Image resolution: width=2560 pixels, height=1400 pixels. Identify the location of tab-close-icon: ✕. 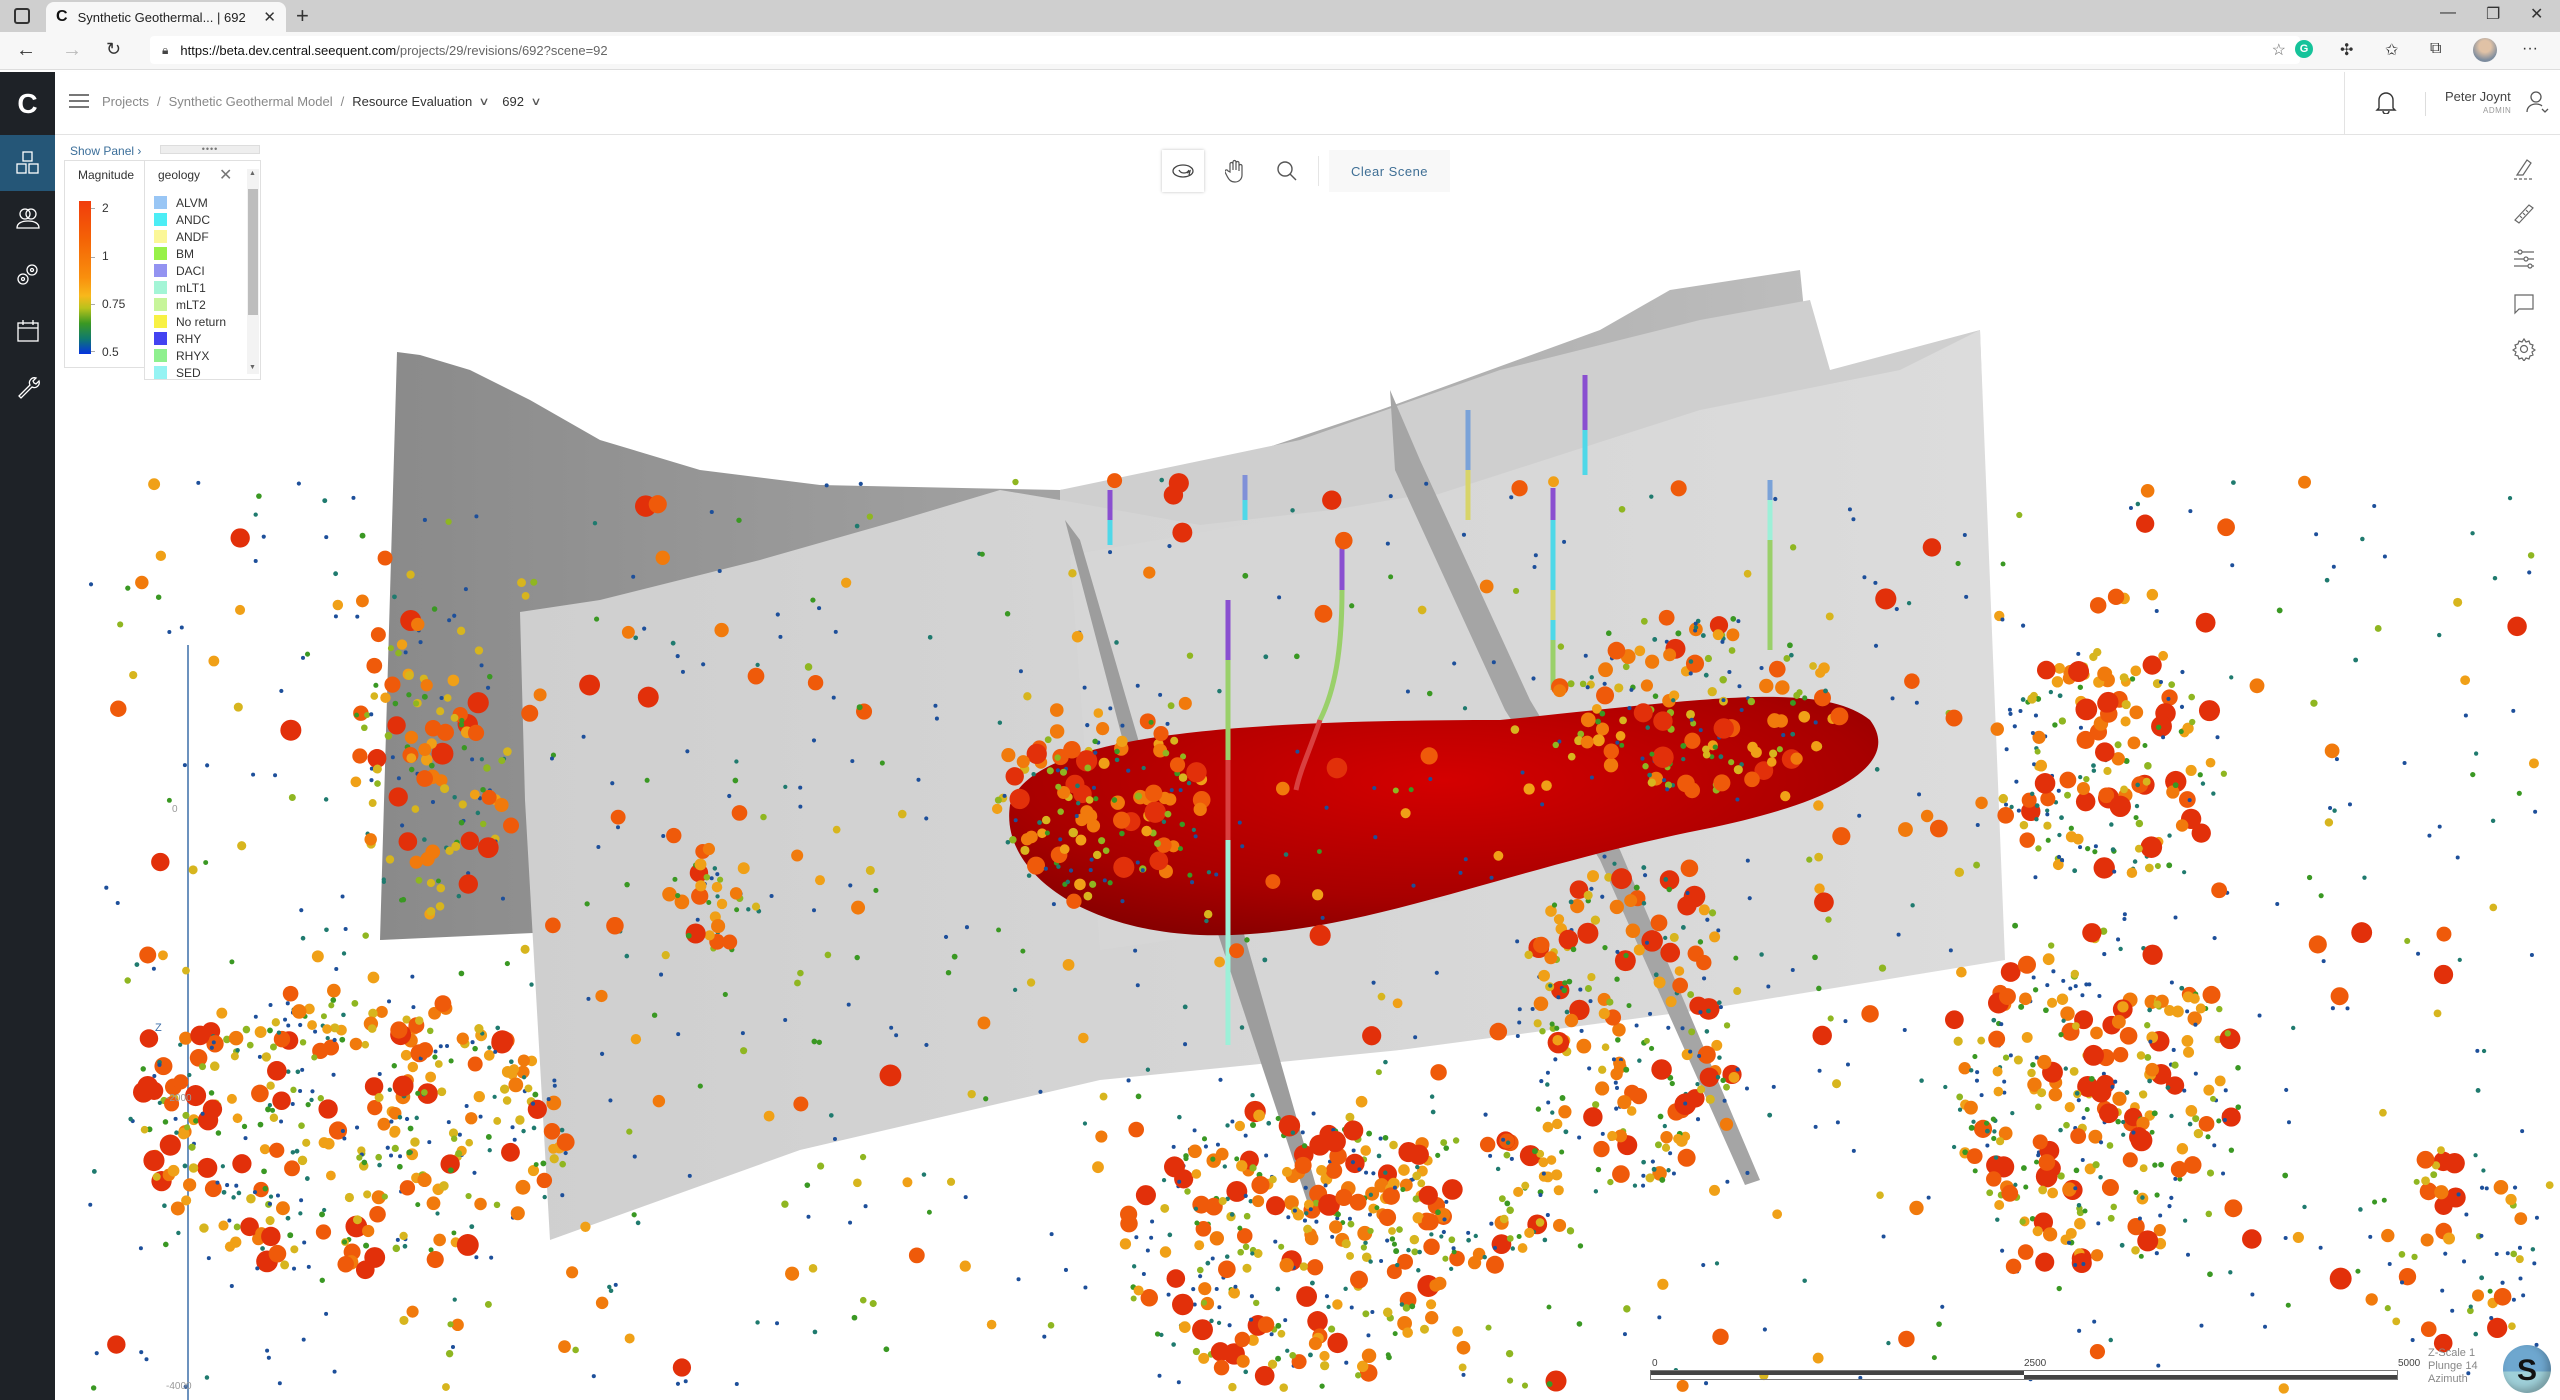
(269, 17).